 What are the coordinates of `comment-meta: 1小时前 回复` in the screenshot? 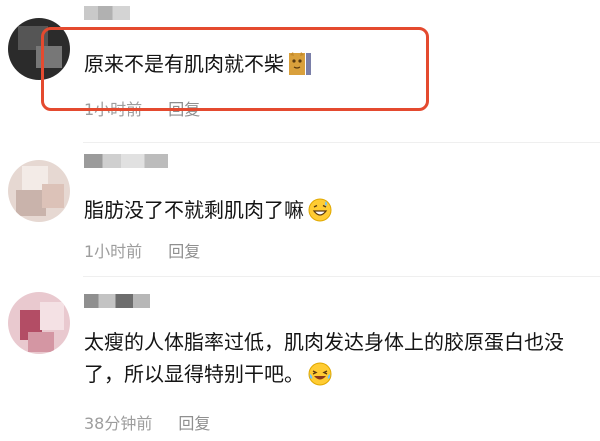 It's located at (142, 250).